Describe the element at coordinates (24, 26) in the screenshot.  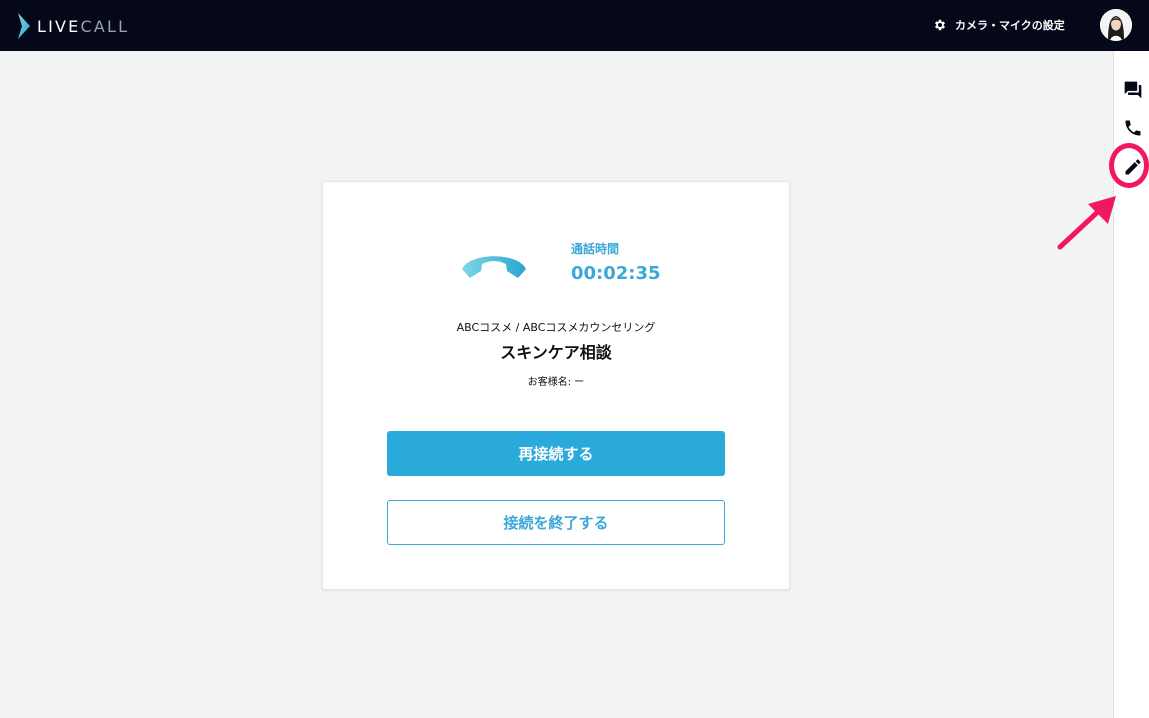
I see `logo-mark-icon` at that location.